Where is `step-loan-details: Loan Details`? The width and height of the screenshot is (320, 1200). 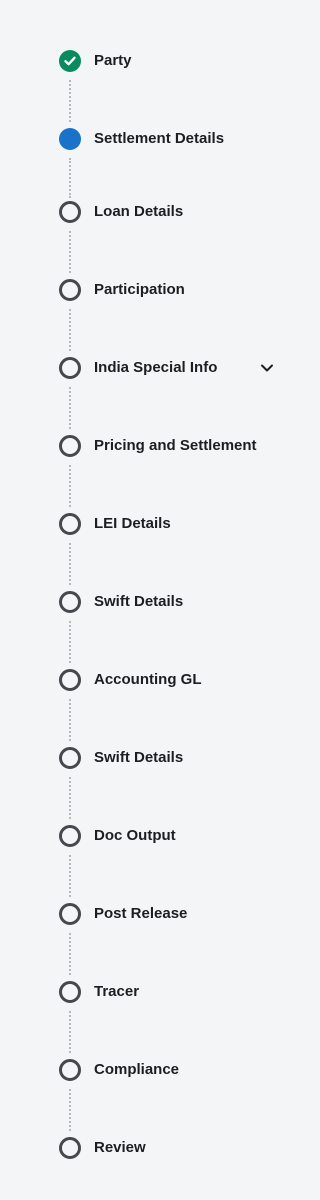 step-loan-details: Loan Details is located at coordinates (142, 212).